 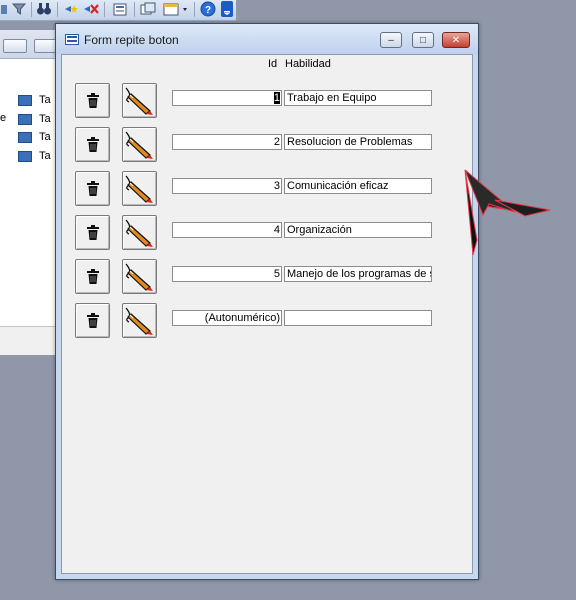 I want to click on restore-button: □, so click(x=423, y=40).